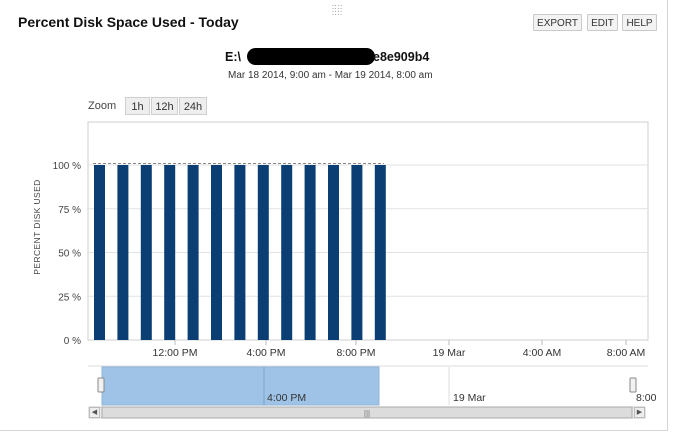 The width and height of the screenshot is (675, 432). What do you see at coordinates (367, 413) in the screenshot?
I see `scrollbar-grip-icon: |||` at bounding box center [367, 413].